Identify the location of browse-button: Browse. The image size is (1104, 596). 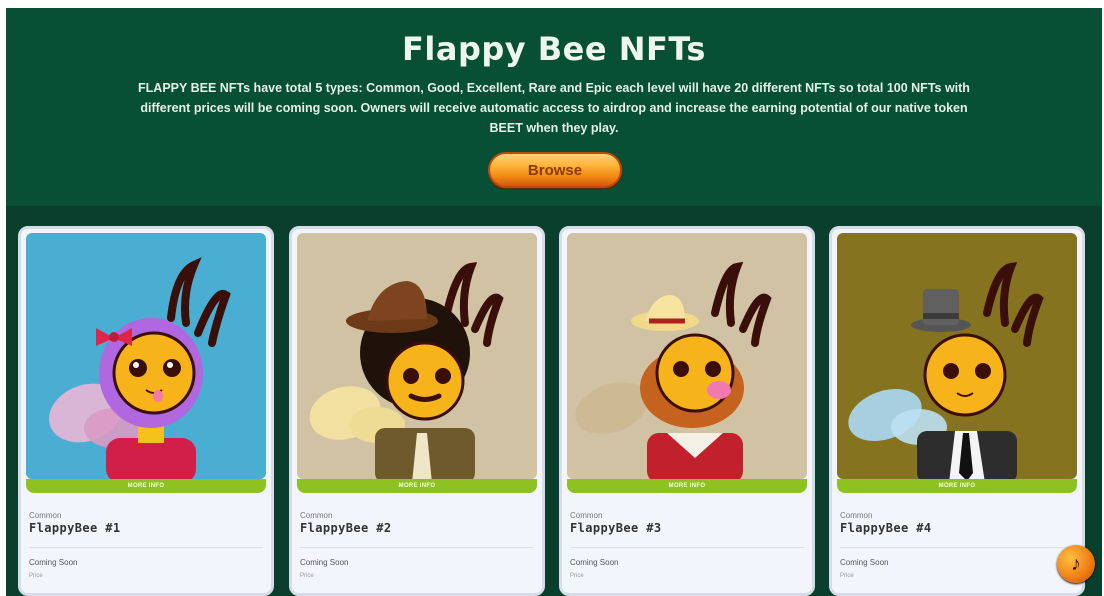
(555, 170).